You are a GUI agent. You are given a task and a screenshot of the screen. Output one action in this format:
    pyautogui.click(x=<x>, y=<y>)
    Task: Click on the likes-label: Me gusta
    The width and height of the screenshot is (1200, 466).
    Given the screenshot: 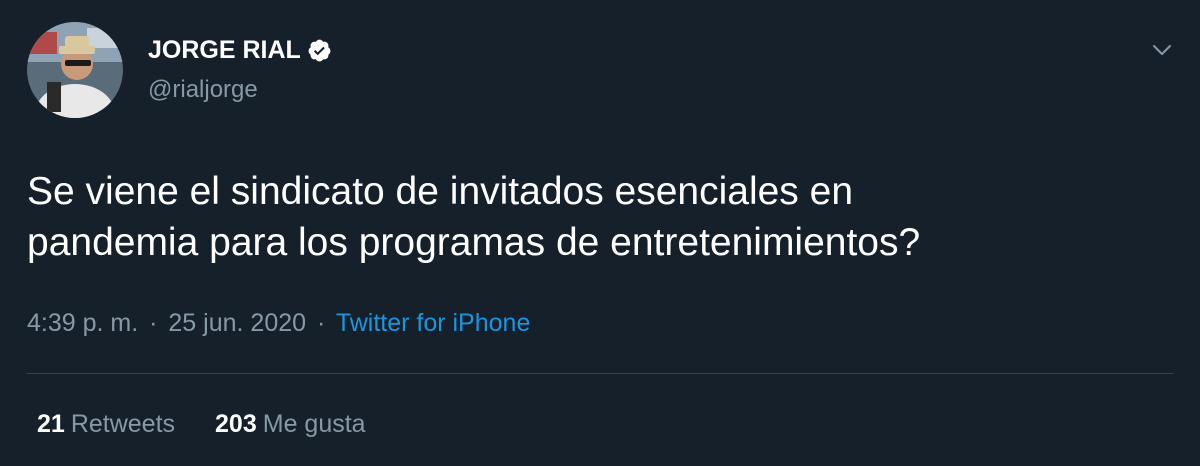 What is the action you would take?
    pyautogui.click(x=314, y=424)
    